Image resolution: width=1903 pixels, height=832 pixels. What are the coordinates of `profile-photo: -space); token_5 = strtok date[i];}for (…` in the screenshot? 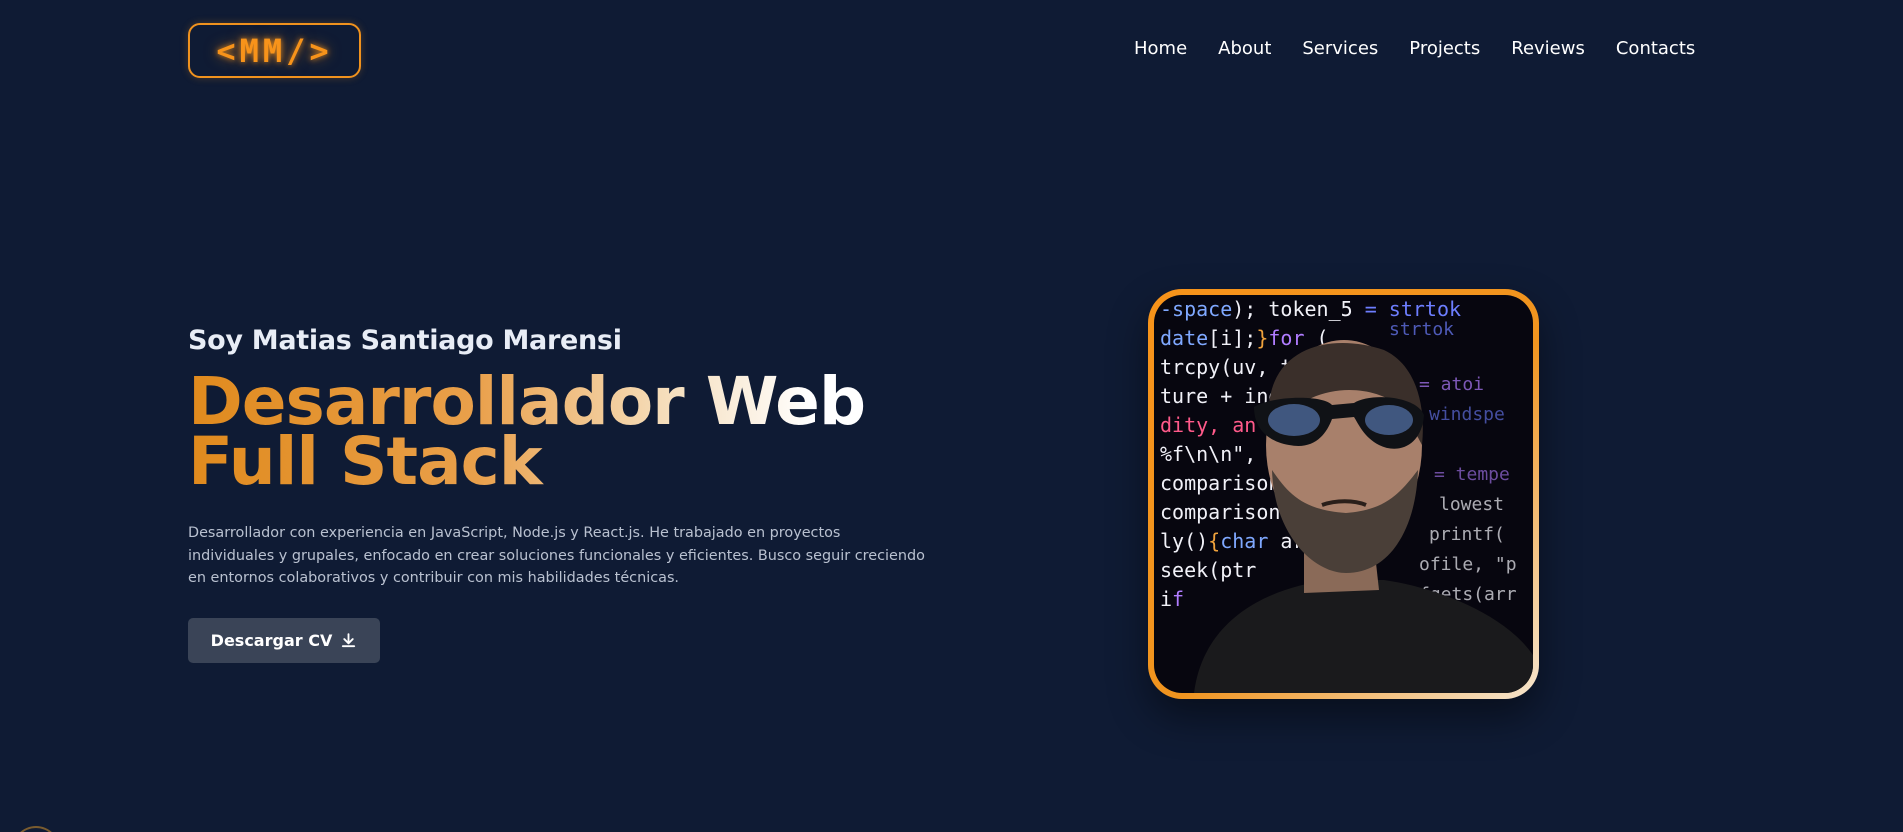 It's located at (1343, 494).